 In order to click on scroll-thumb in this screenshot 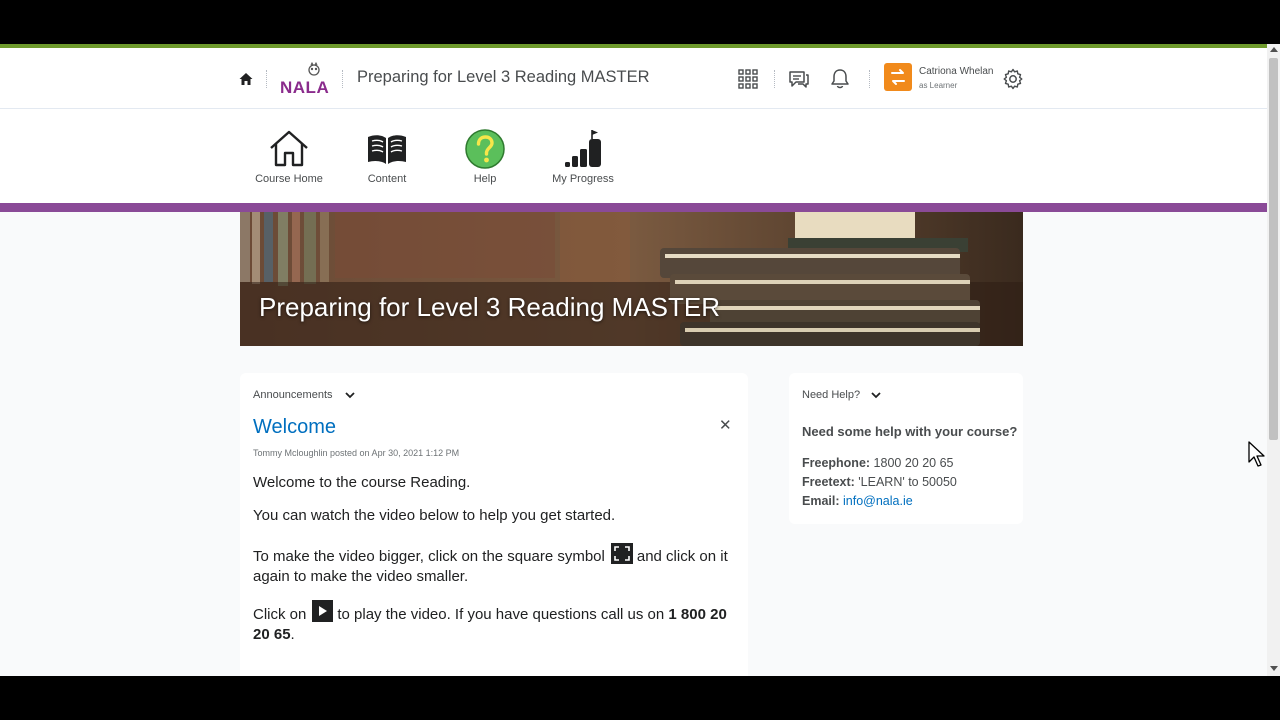, I will do `click(1273, 249)`.